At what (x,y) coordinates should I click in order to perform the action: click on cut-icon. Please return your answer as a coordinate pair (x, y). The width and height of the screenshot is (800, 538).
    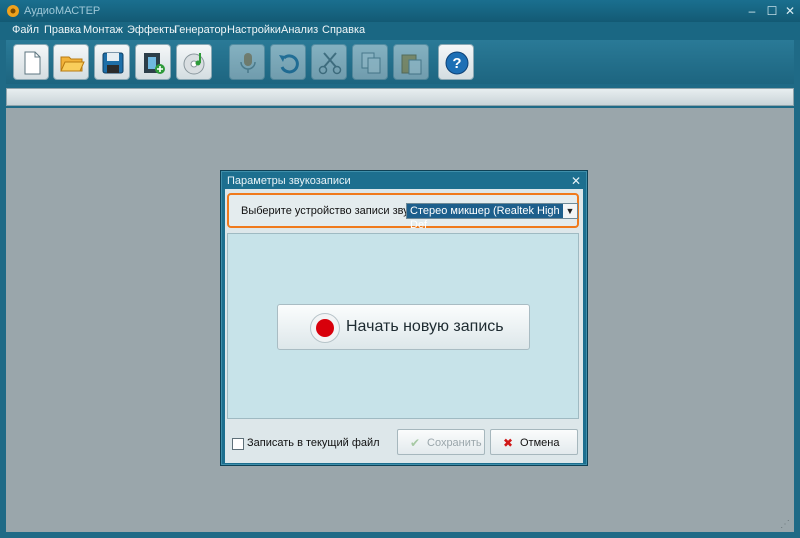
    Looking at the image, I should click on (330, 63).